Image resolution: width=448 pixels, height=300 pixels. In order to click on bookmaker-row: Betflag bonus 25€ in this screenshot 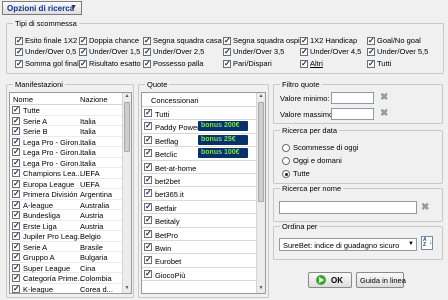, I will do `click(200, 141)`.